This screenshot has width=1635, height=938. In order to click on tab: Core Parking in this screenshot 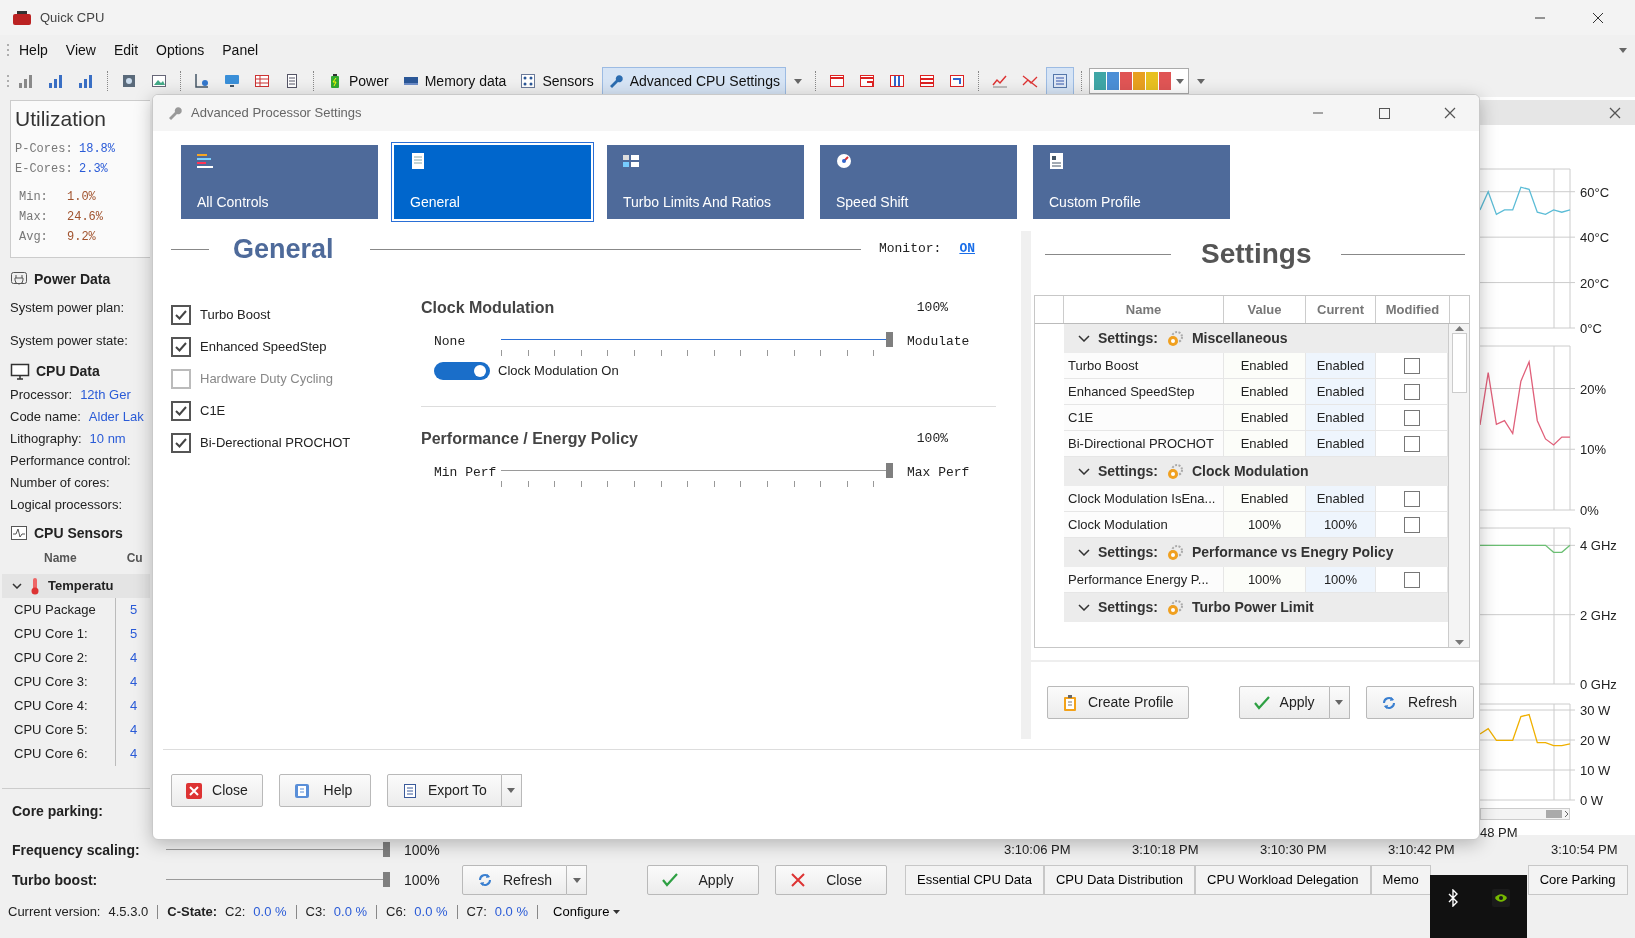, I will do `click(1577, 880)`.